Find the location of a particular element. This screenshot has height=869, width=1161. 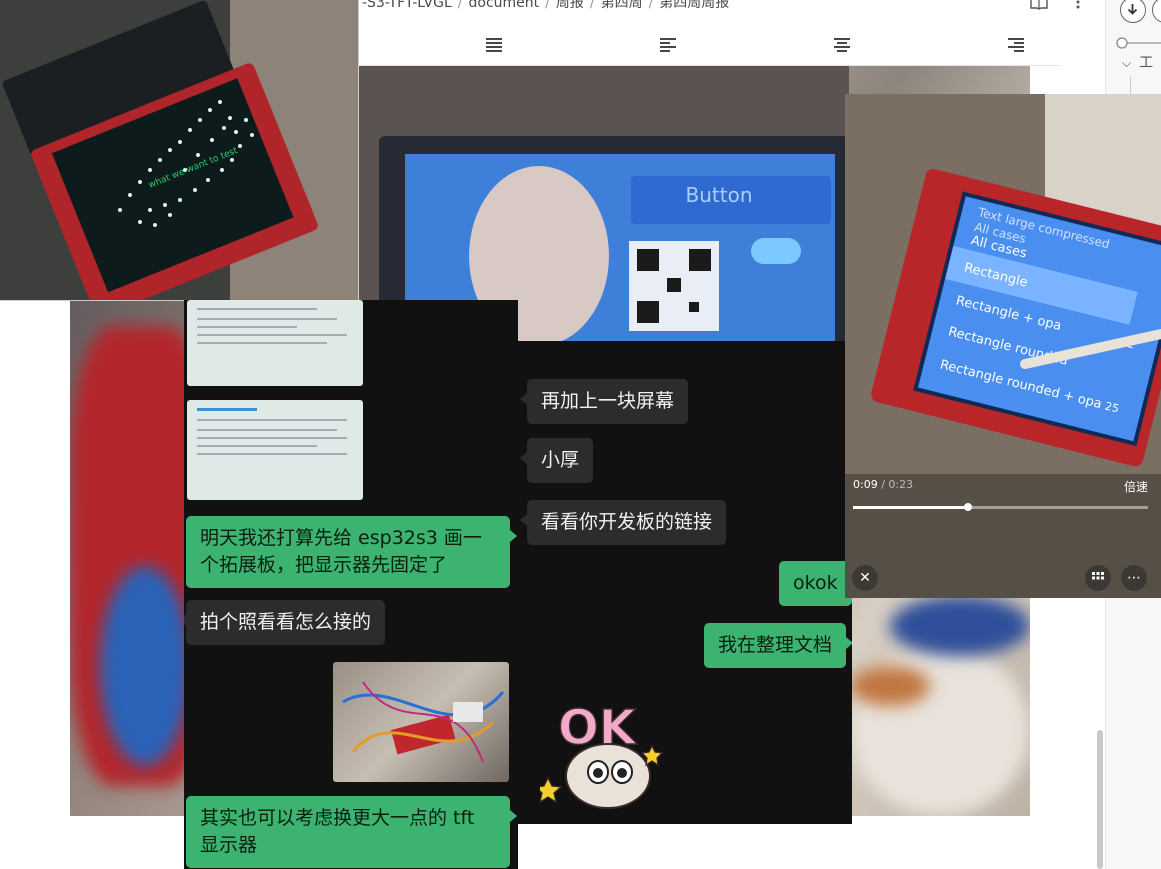

align-right-button is located at coordinates (1016, 45).